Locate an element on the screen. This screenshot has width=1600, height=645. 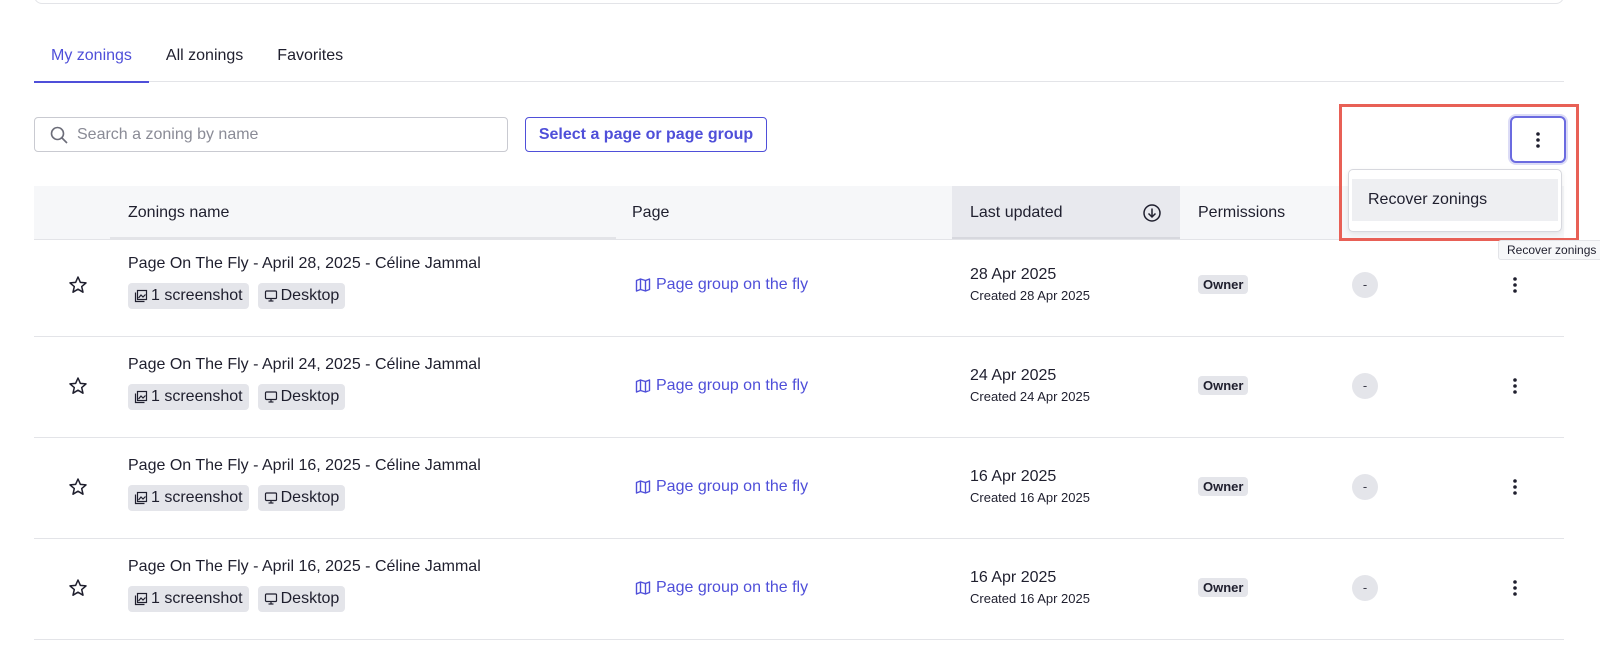
tab-favorites: Favorites is located at coordinates (310, 59).